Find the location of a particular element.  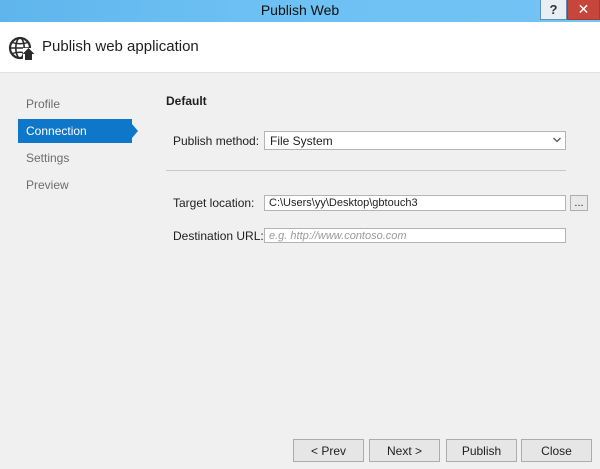

publish-method-value: File System is located at coordinates (301, 141).